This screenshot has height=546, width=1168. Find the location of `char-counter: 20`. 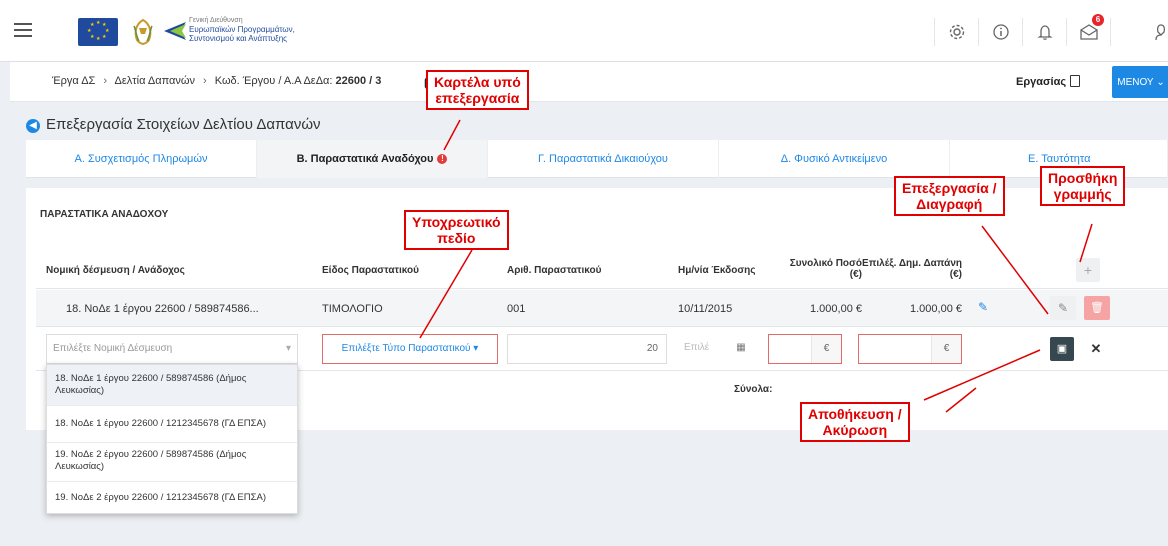

char-counter: 20 is located at coordinates (652, 348).